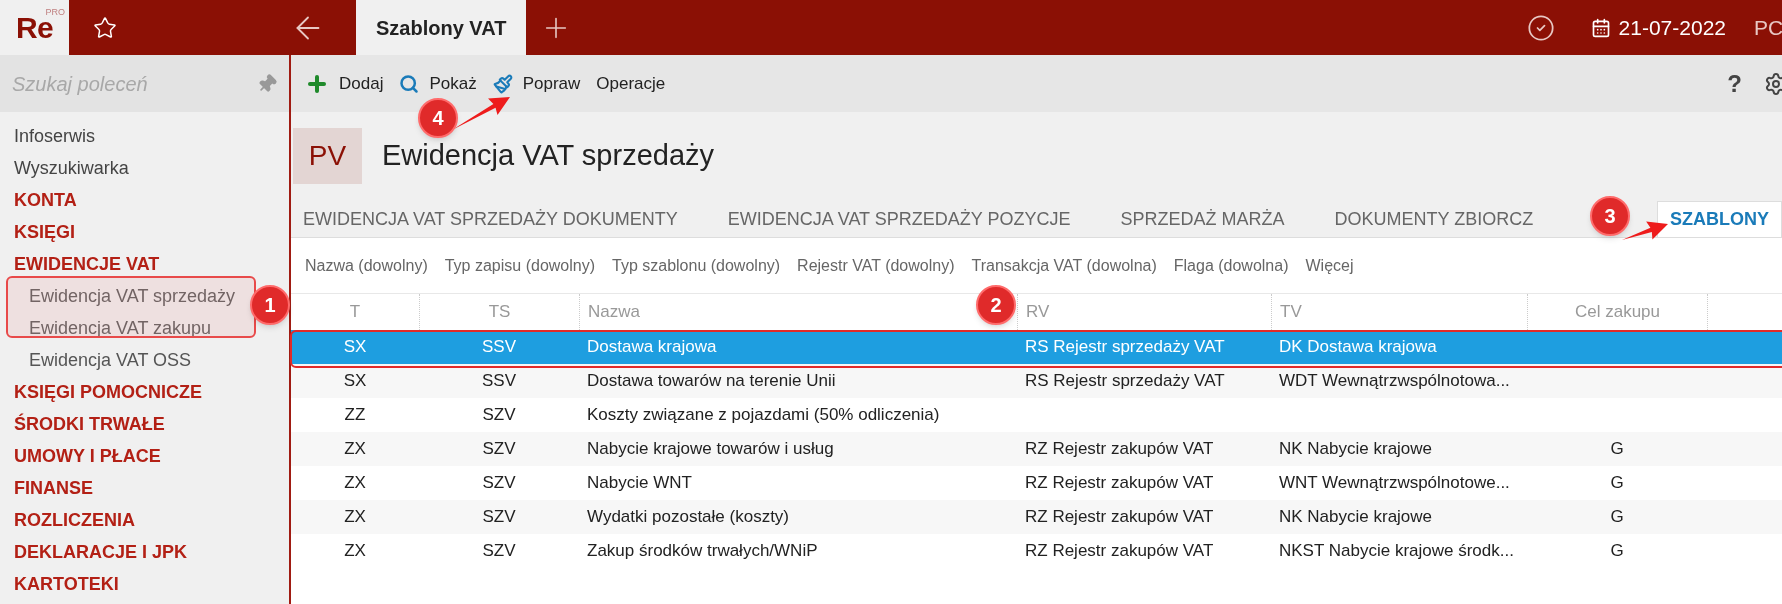 This screenshot has height=604, width=1782. Describe the element at coordinates (1600, 27) in the screenshot. I see `calendar-icon` at that location.